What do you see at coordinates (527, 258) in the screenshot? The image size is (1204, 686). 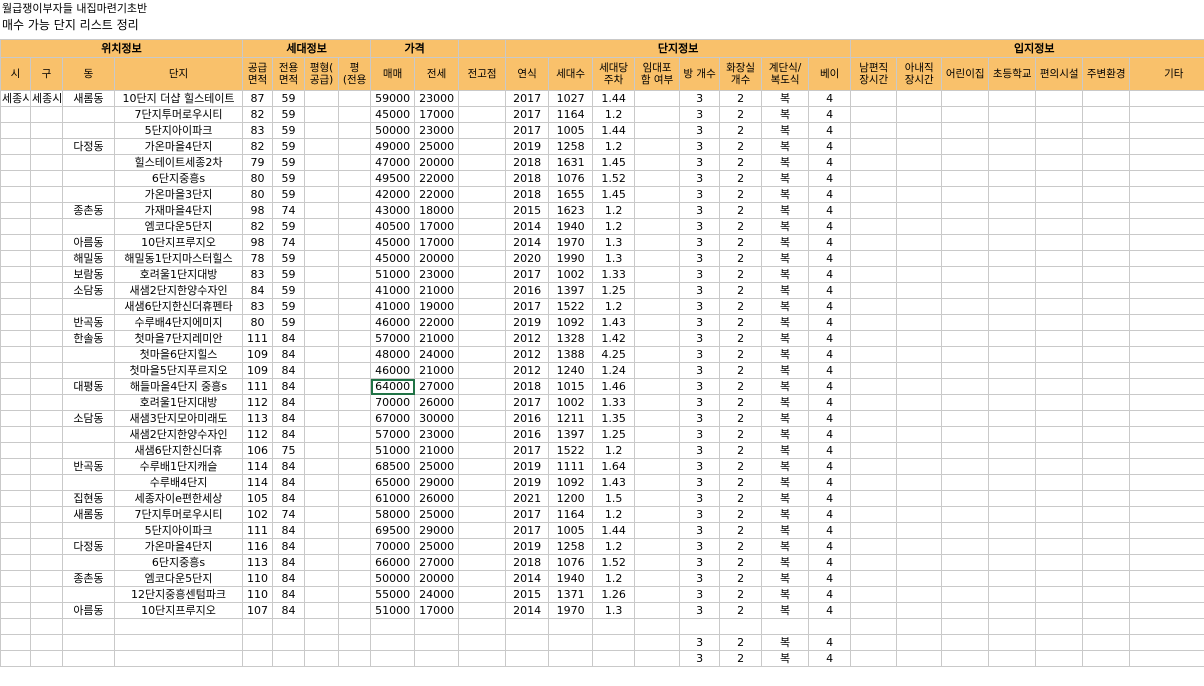 I see `cell: 2020` at bounding box center [527, 258].